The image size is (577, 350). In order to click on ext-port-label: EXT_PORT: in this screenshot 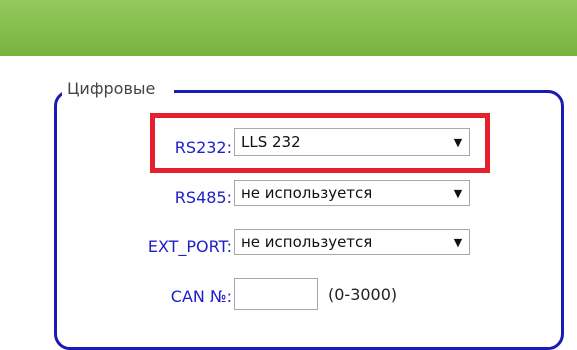, I will do `click(189, 246)`.